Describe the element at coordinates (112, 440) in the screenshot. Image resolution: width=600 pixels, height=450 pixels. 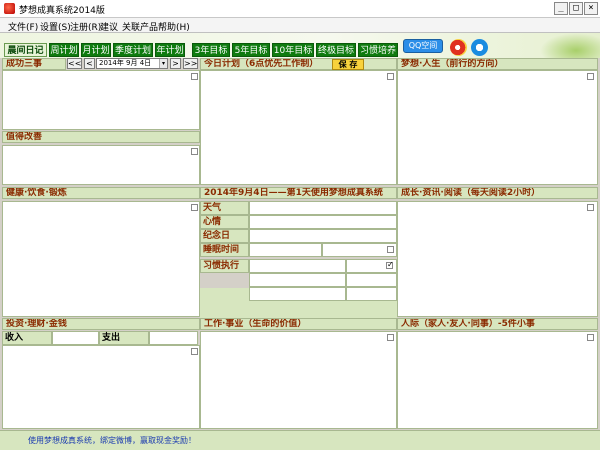
I see `status-message: 使用梦想成真系统，绑定微博，赢取现金奖励！` at that location.